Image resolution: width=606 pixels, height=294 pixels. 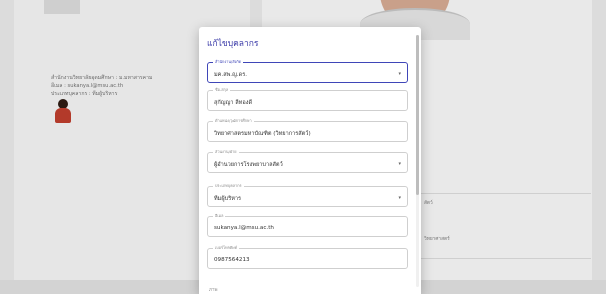 I want to click on dialog-title: แก้ไขบุคลากร, so click(x=233, y=44).